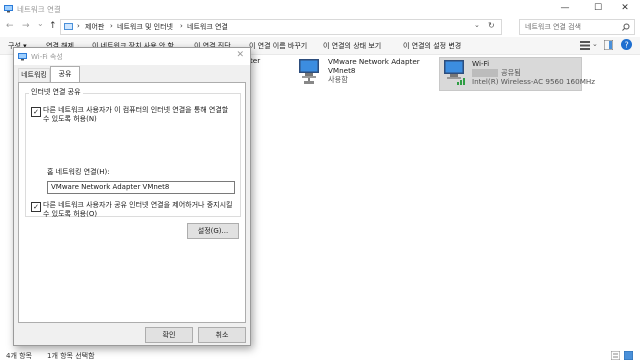  What do you see at coordinates (309, 71) in the screenshot?
I see `network-adapter-icon` at bounding box center [309, 71].